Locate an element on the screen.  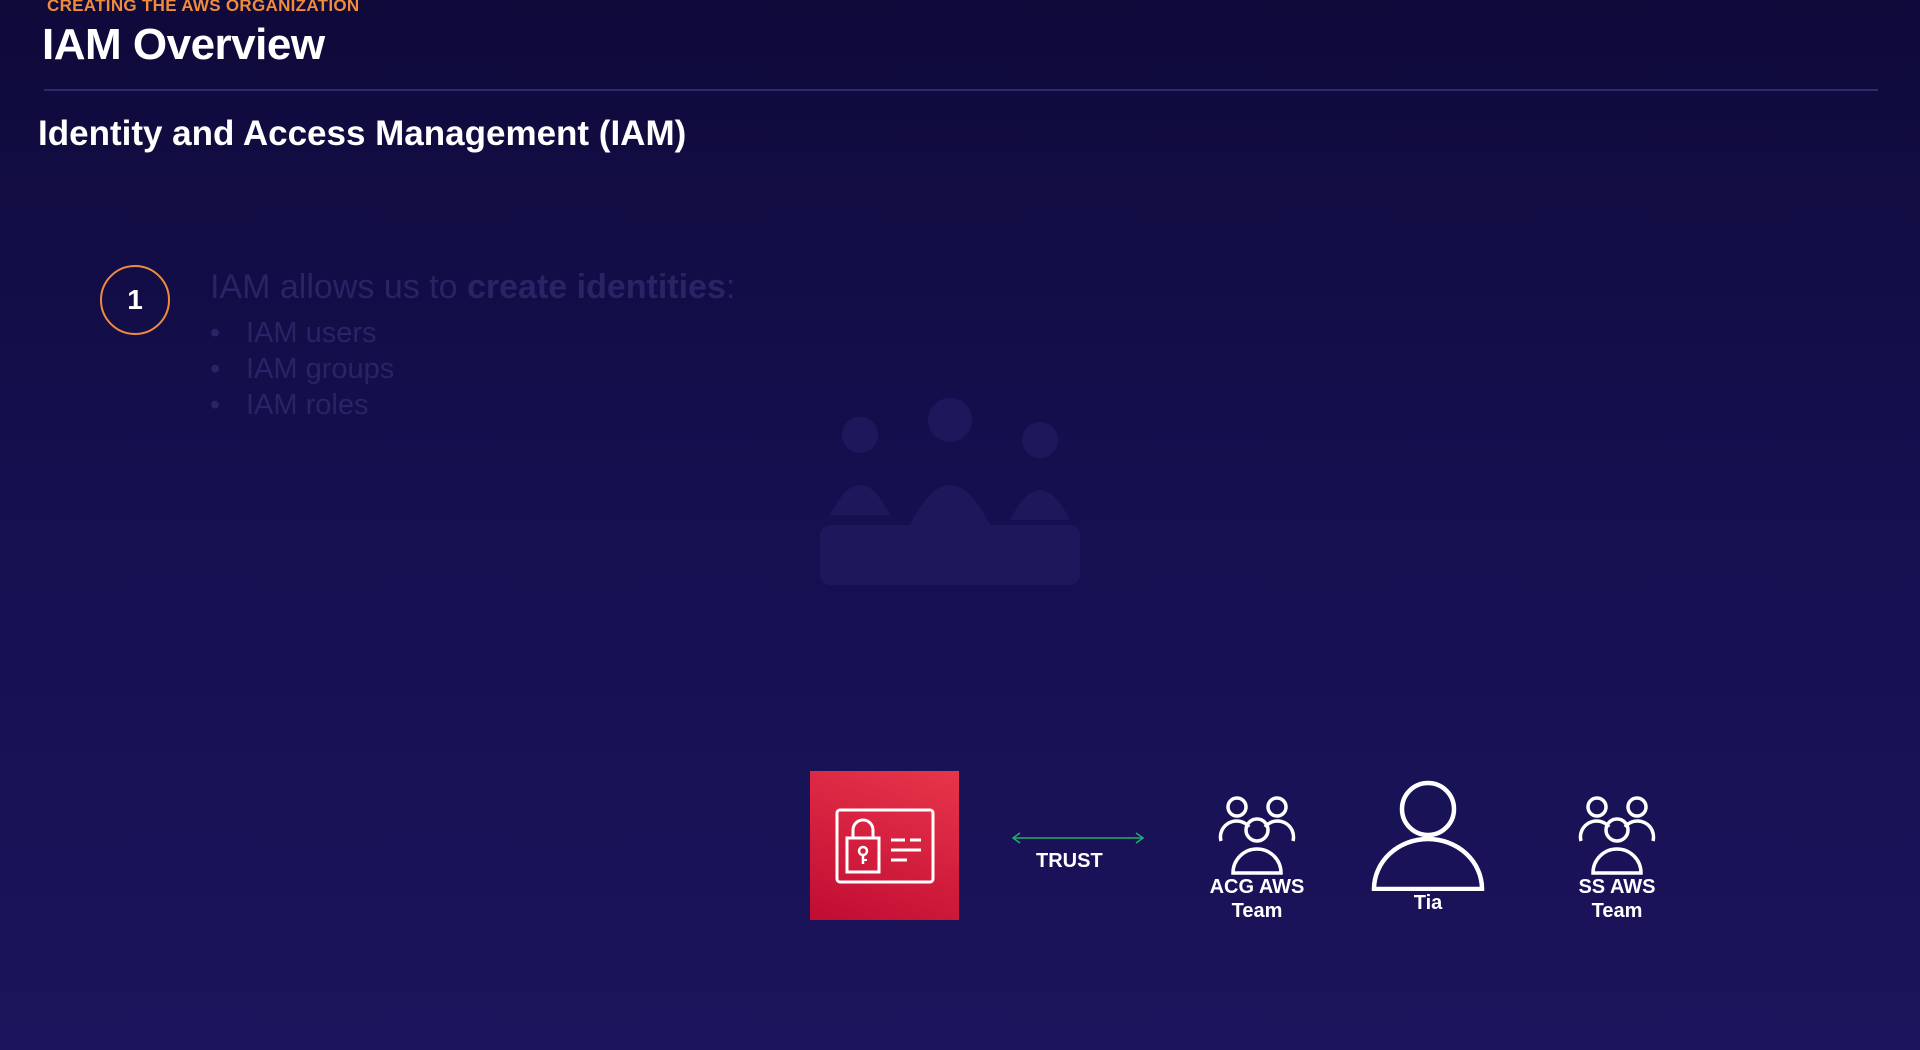
step-number-badge: 1 is located at coordinates (135, 300).